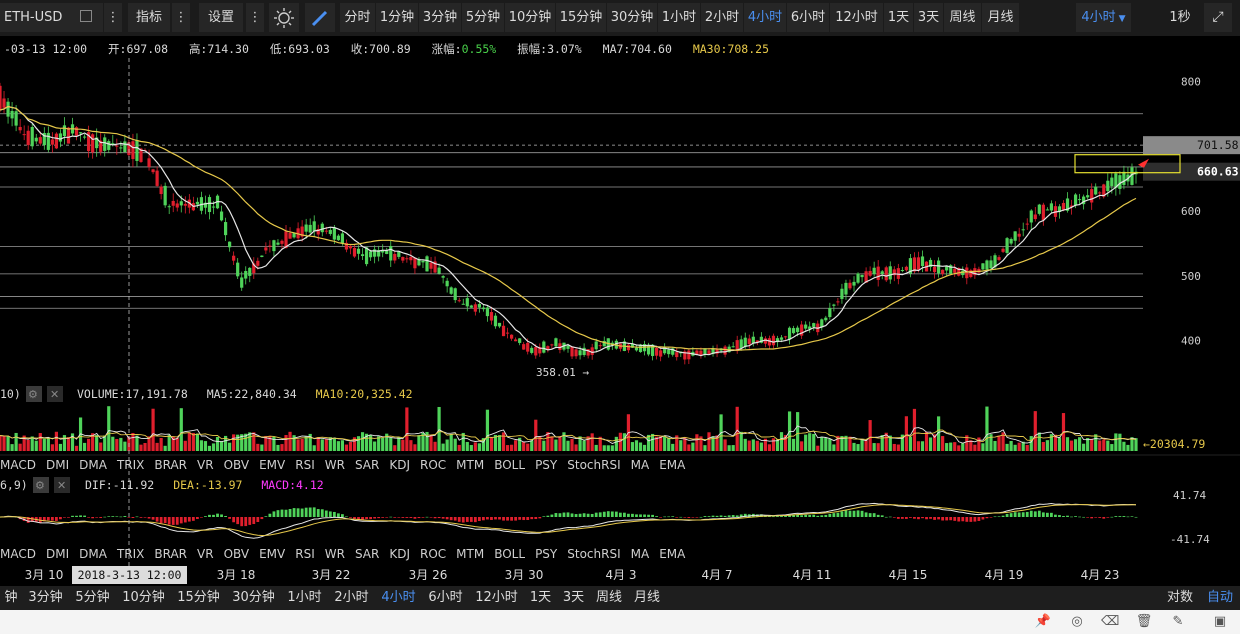 This screenshot has width=1240, height=634. What do you see at coordinates (1180, 598) in the screenshot?
I see `log-scale-button: 对数` at bounding box center [1180, 598].